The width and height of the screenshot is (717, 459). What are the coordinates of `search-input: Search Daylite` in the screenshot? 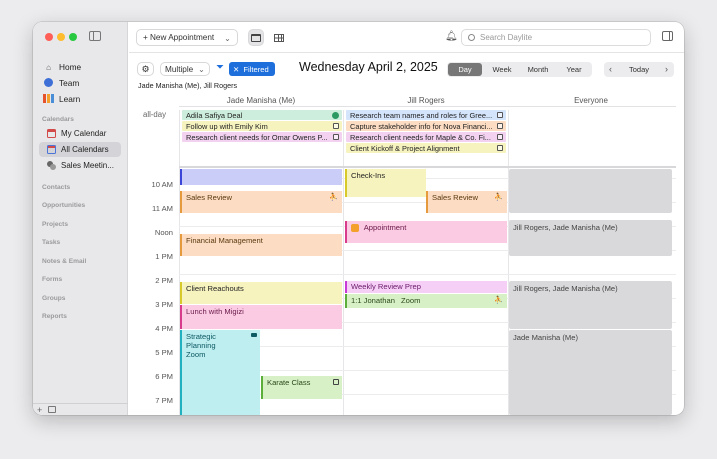 It's located at (556, 37).